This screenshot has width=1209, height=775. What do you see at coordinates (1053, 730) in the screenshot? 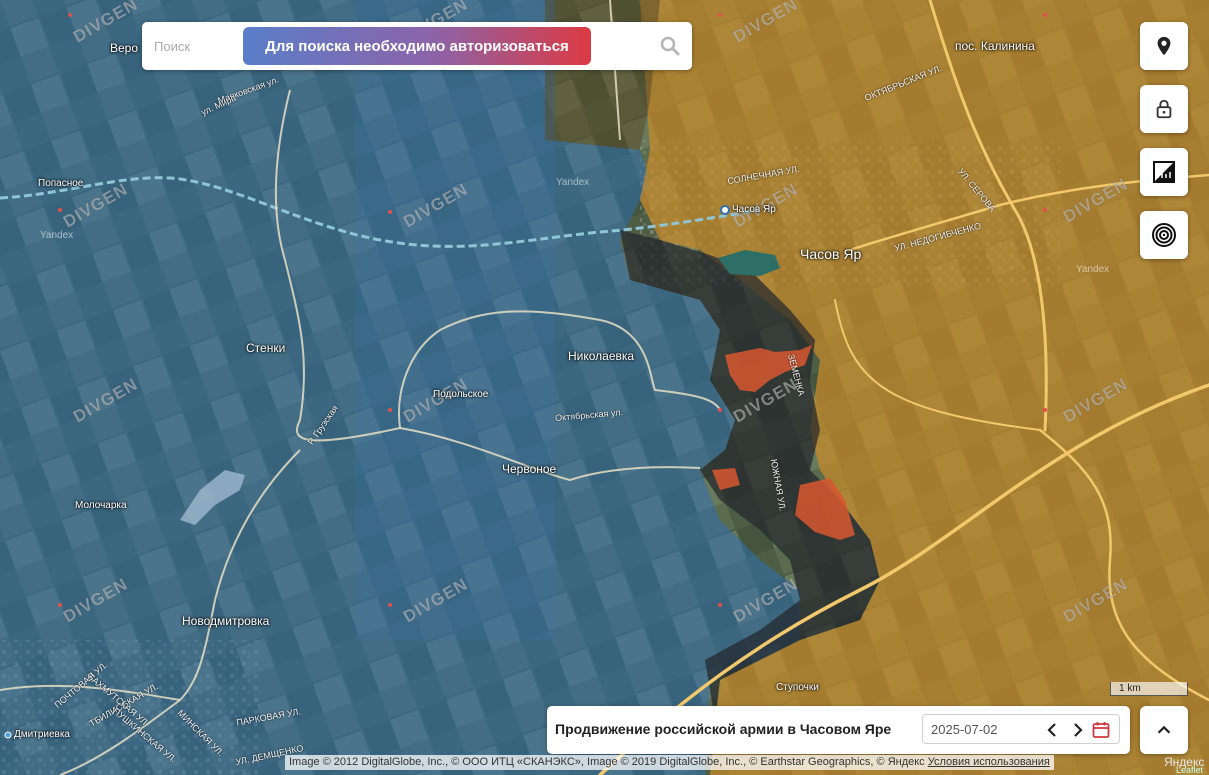
I see `chevron-left-icon` at bounding box center [1053, 730].